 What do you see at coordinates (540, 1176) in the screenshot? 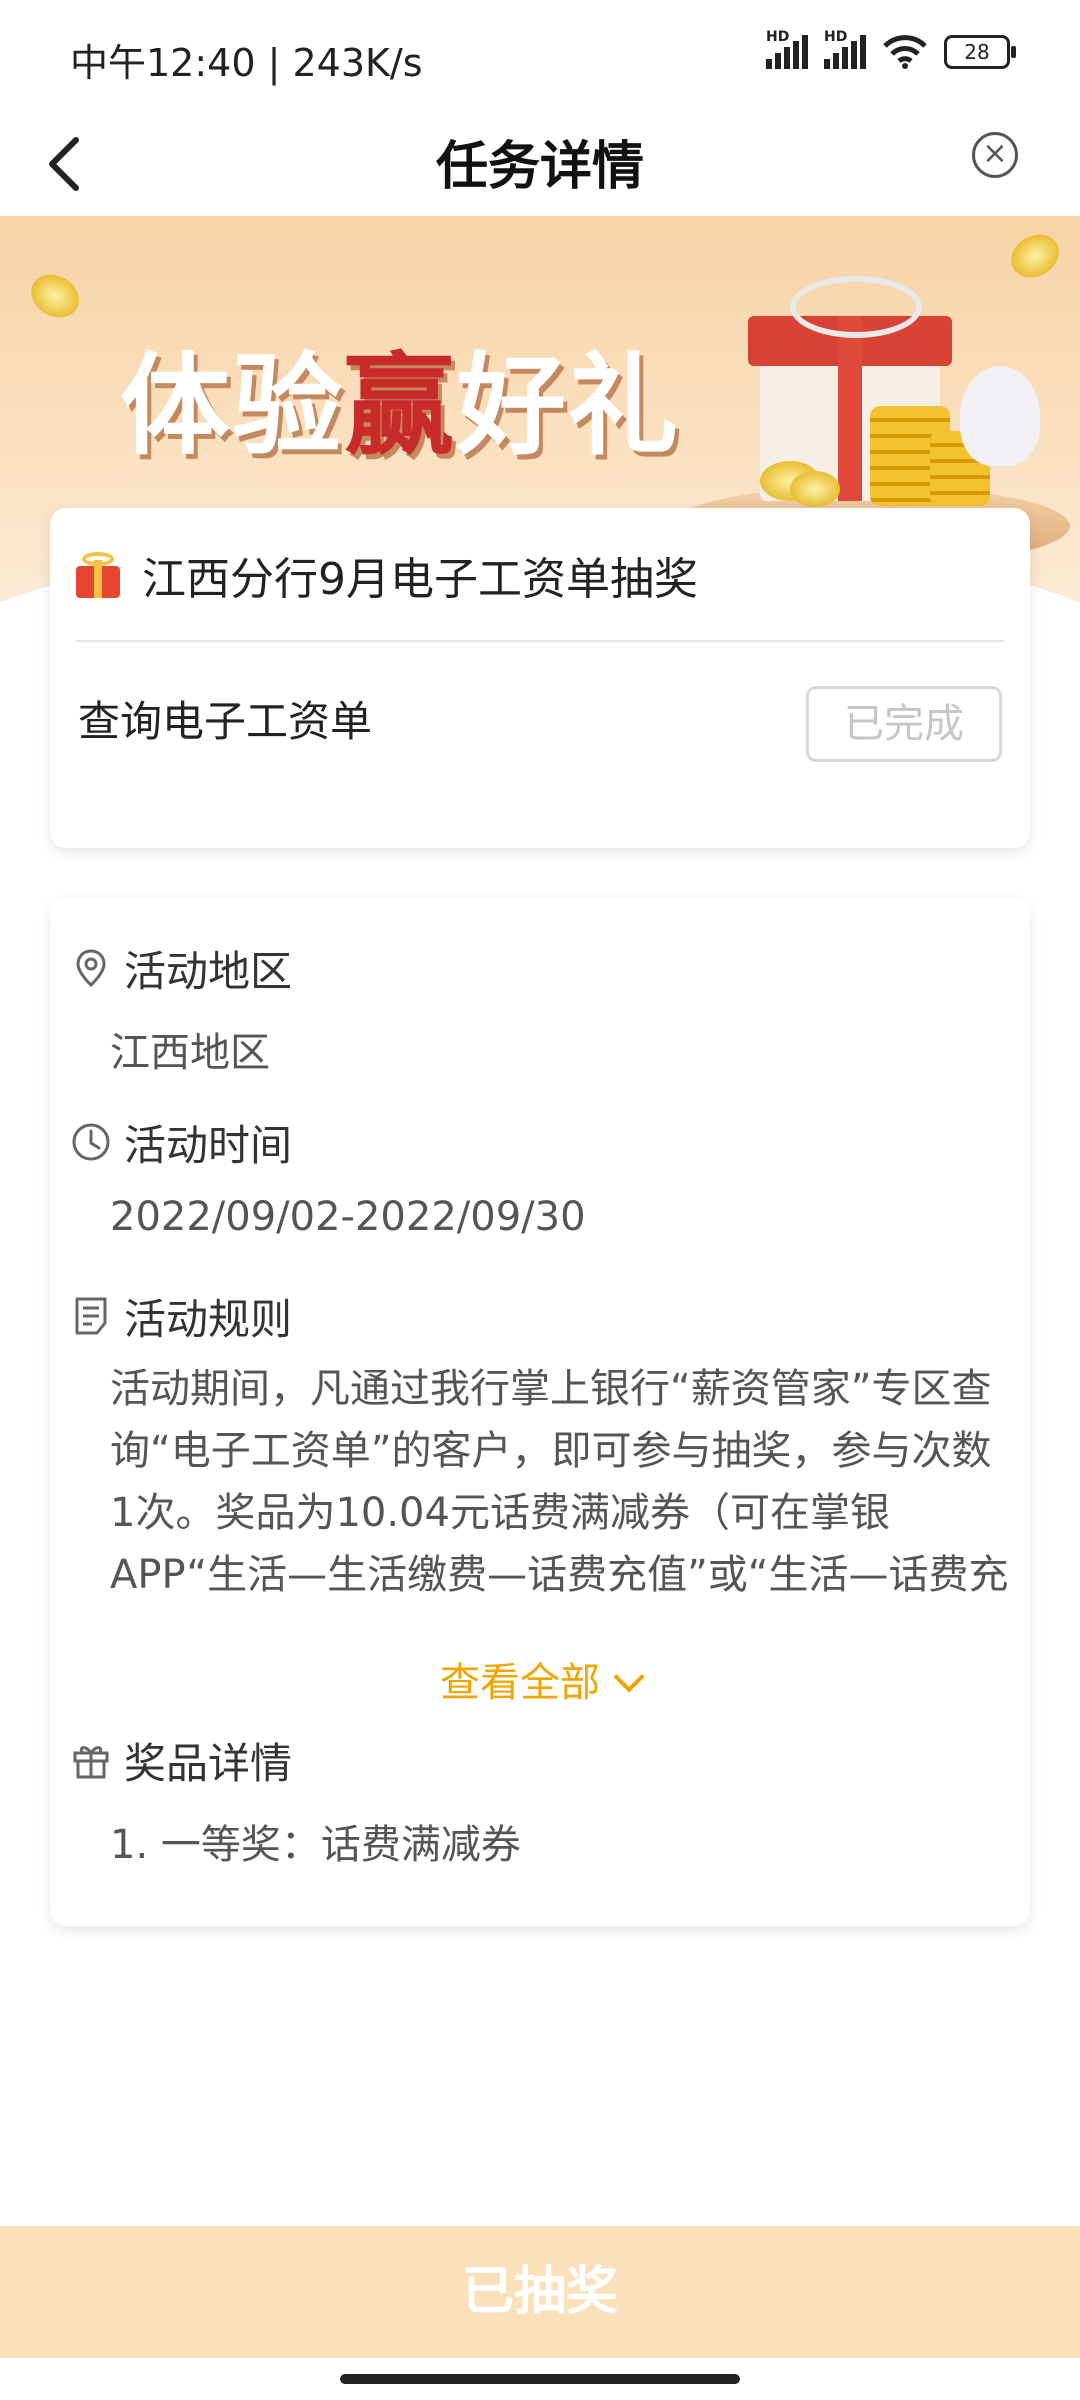
I see `time-section: 活动时间 2022/09/02-2022/09/30` at bounding box center [540, 1176].